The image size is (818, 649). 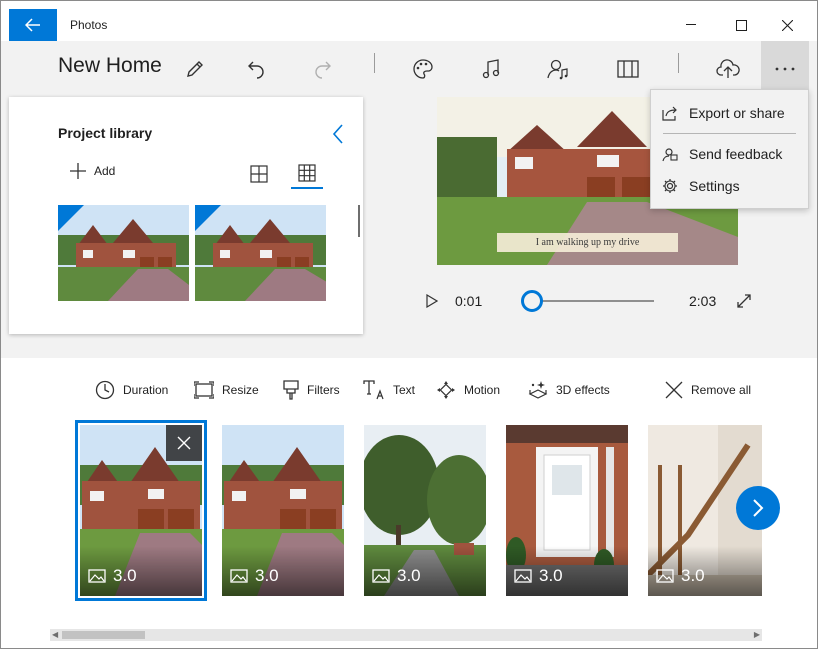 I want to click on menu-item-export: Export or share, so click(x=729, y=113).